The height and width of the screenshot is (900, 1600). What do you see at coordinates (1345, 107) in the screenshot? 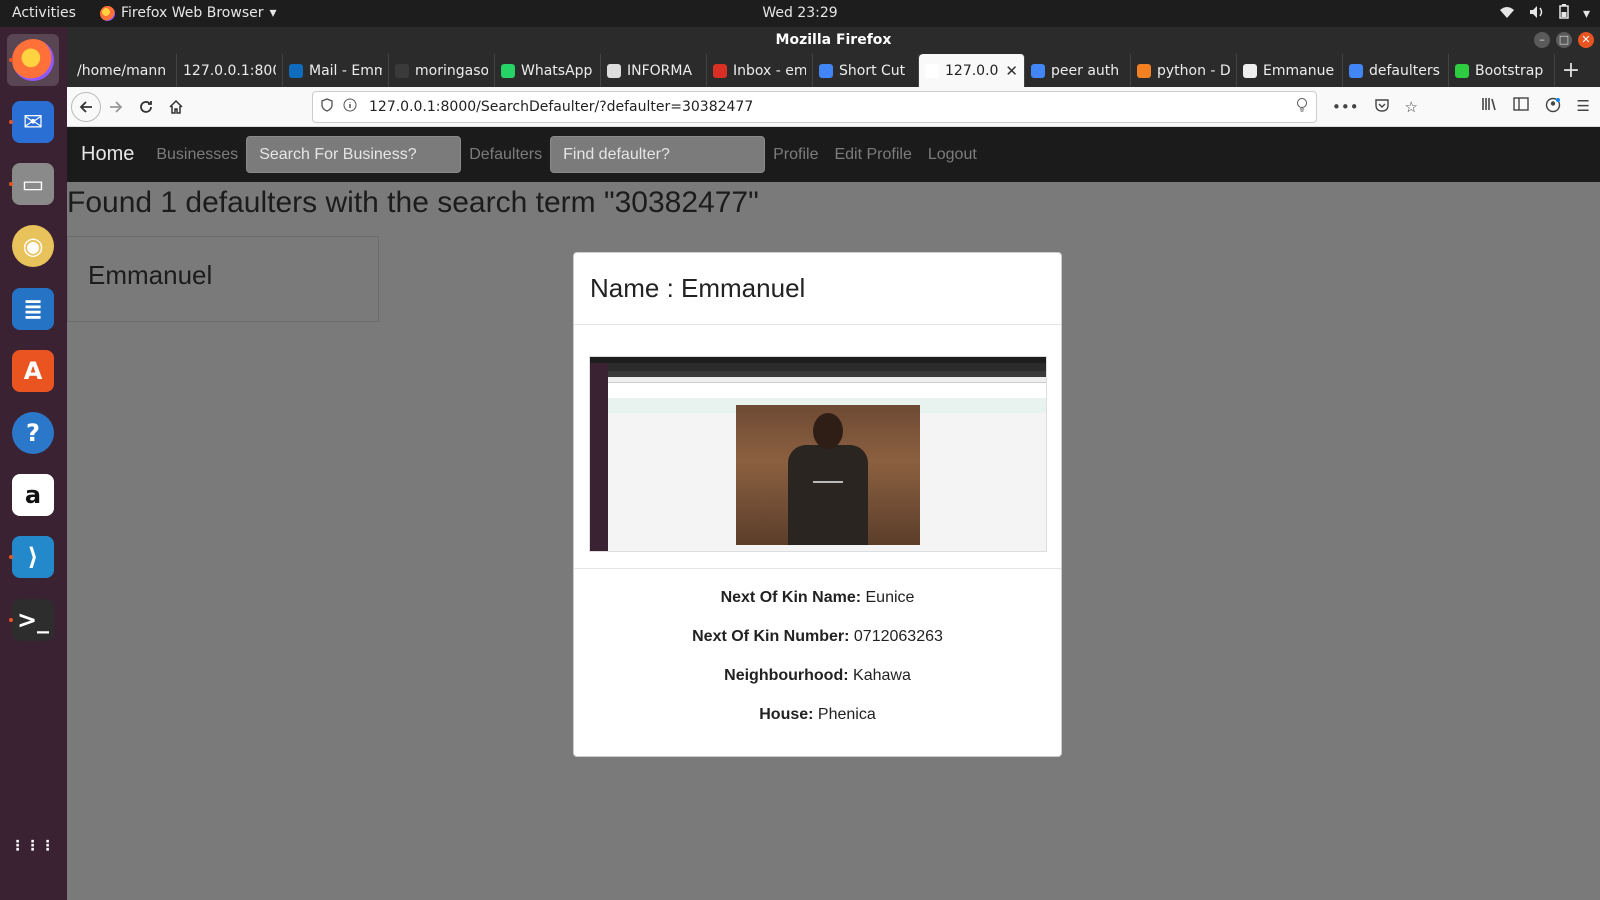
I see `more-actions-icon: •••` at bounding box center [1345, 107].